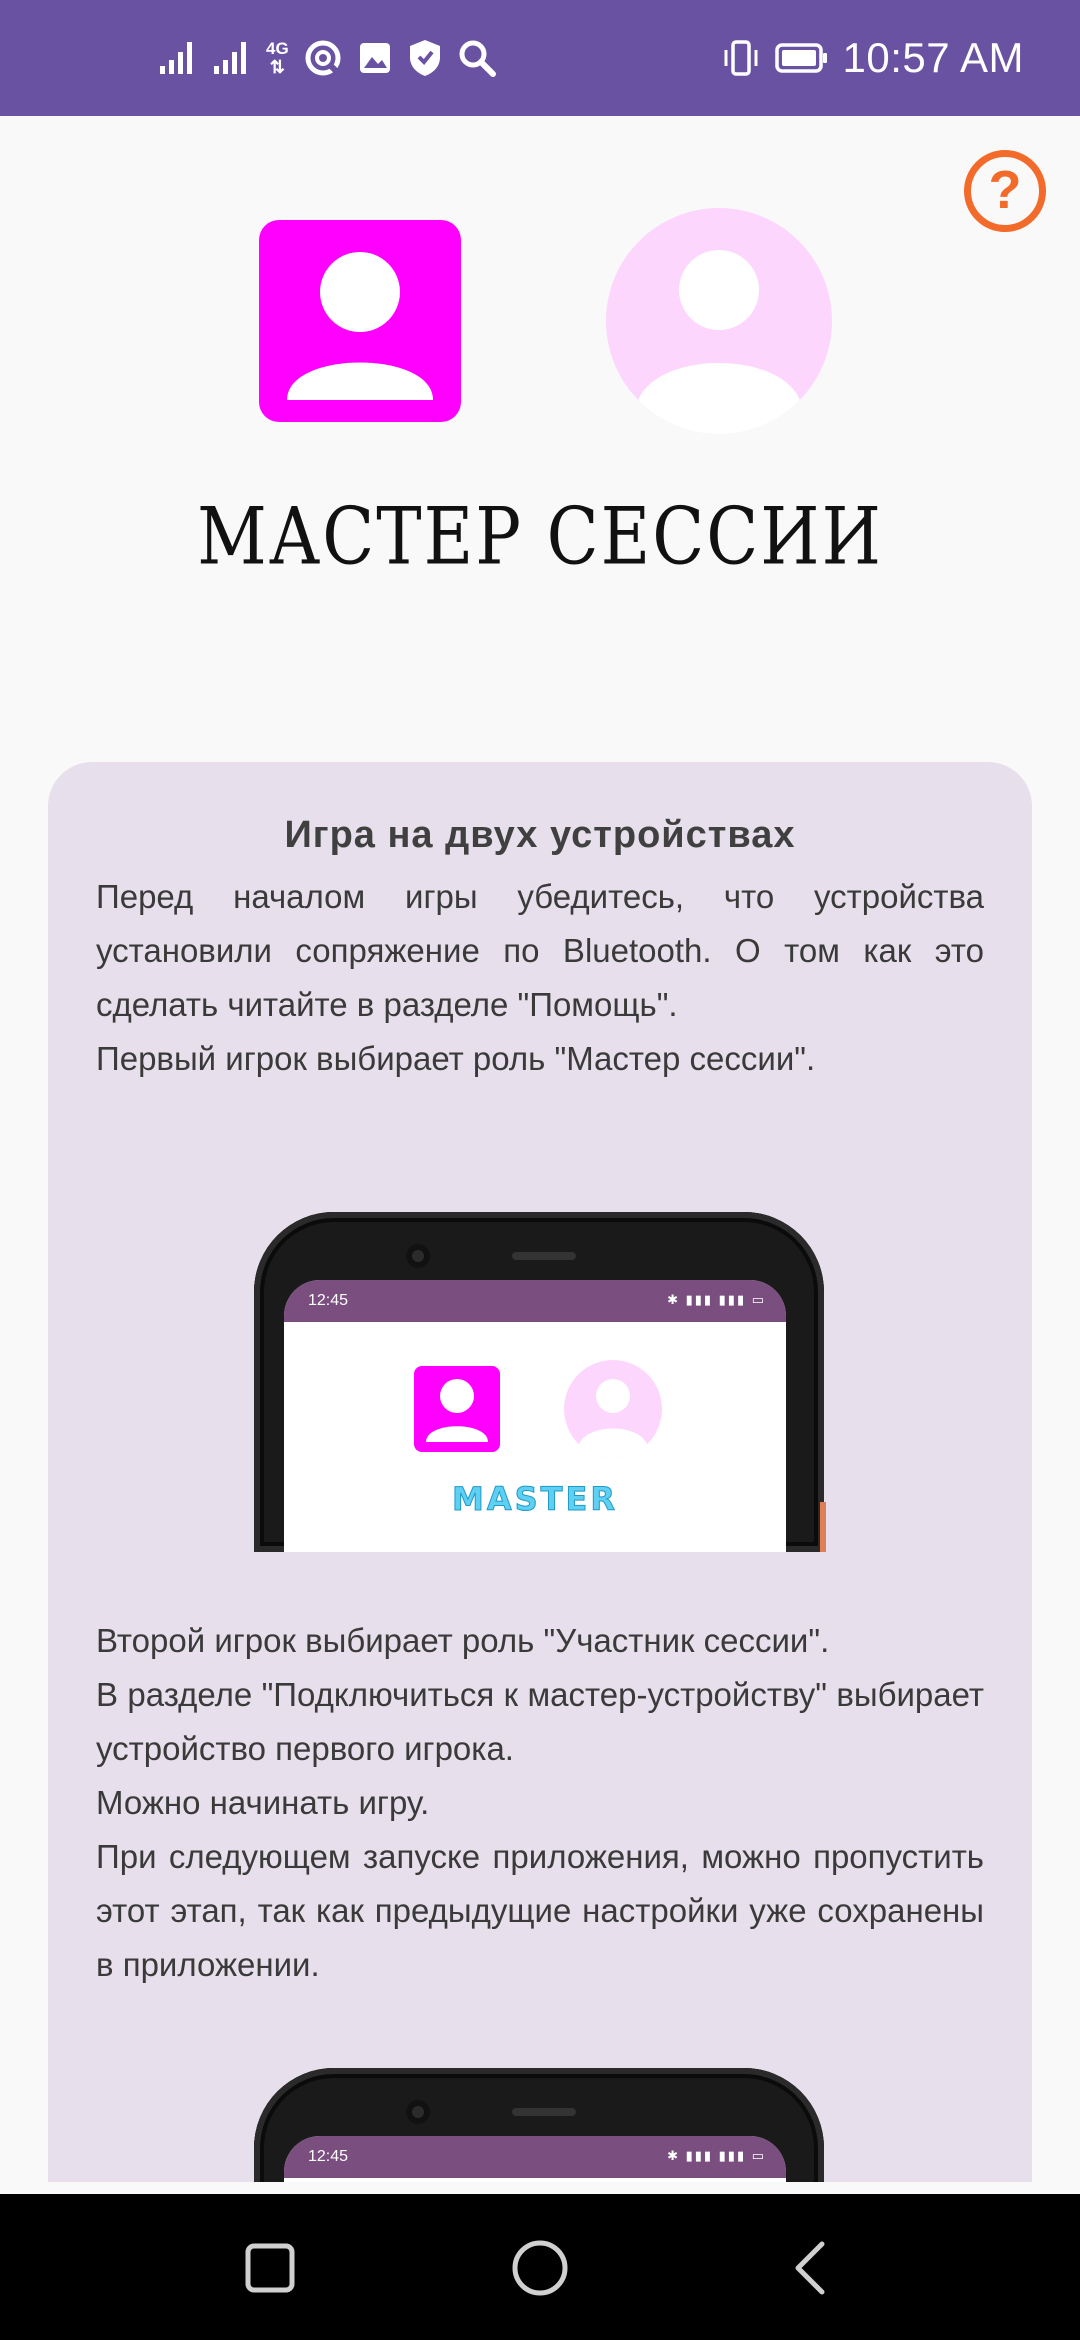  Describe the element at coordinates (457, 1409) in the screenshot. I see `mini-master-icon` at that location.